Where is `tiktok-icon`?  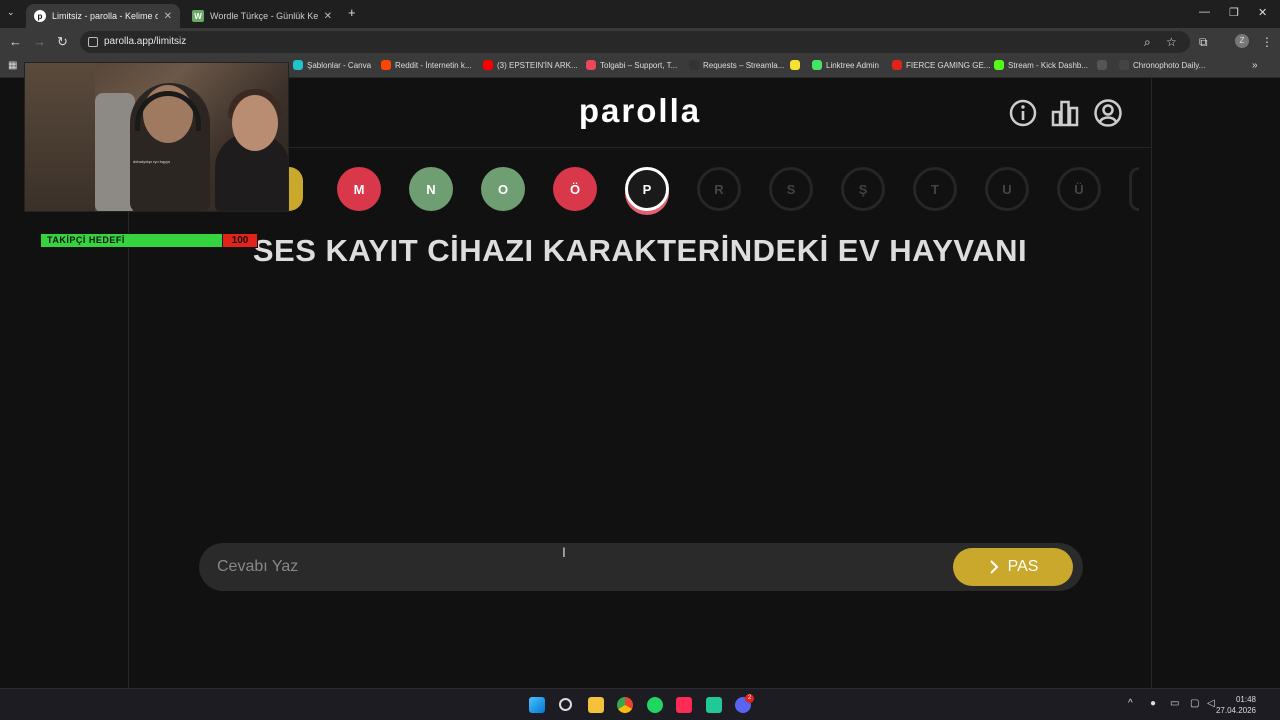
tiktok-icon is located at coordinates (684, 705).